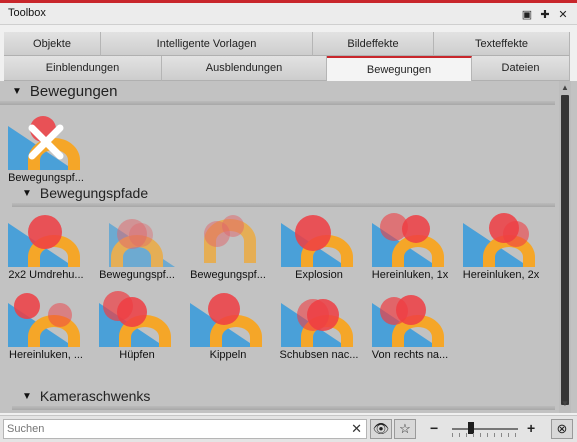 This screenshot has height=442, width=577. I want to click on effect-label: Explosion, so click(319, 275).